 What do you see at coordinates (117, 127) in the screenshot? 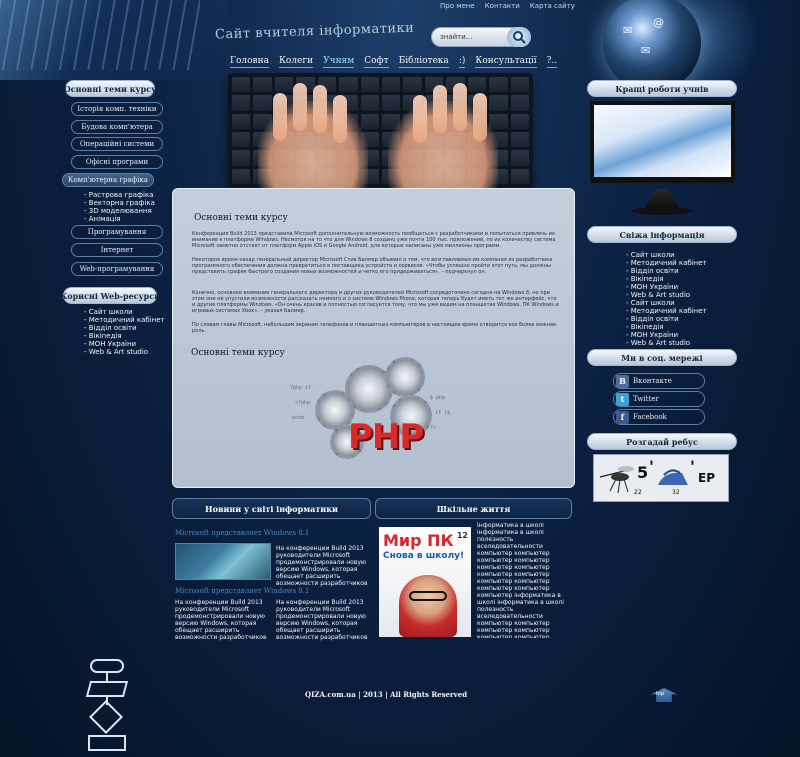
I see `topic-hardware: Будова комп'ютера` at bounding box center [117, 127].